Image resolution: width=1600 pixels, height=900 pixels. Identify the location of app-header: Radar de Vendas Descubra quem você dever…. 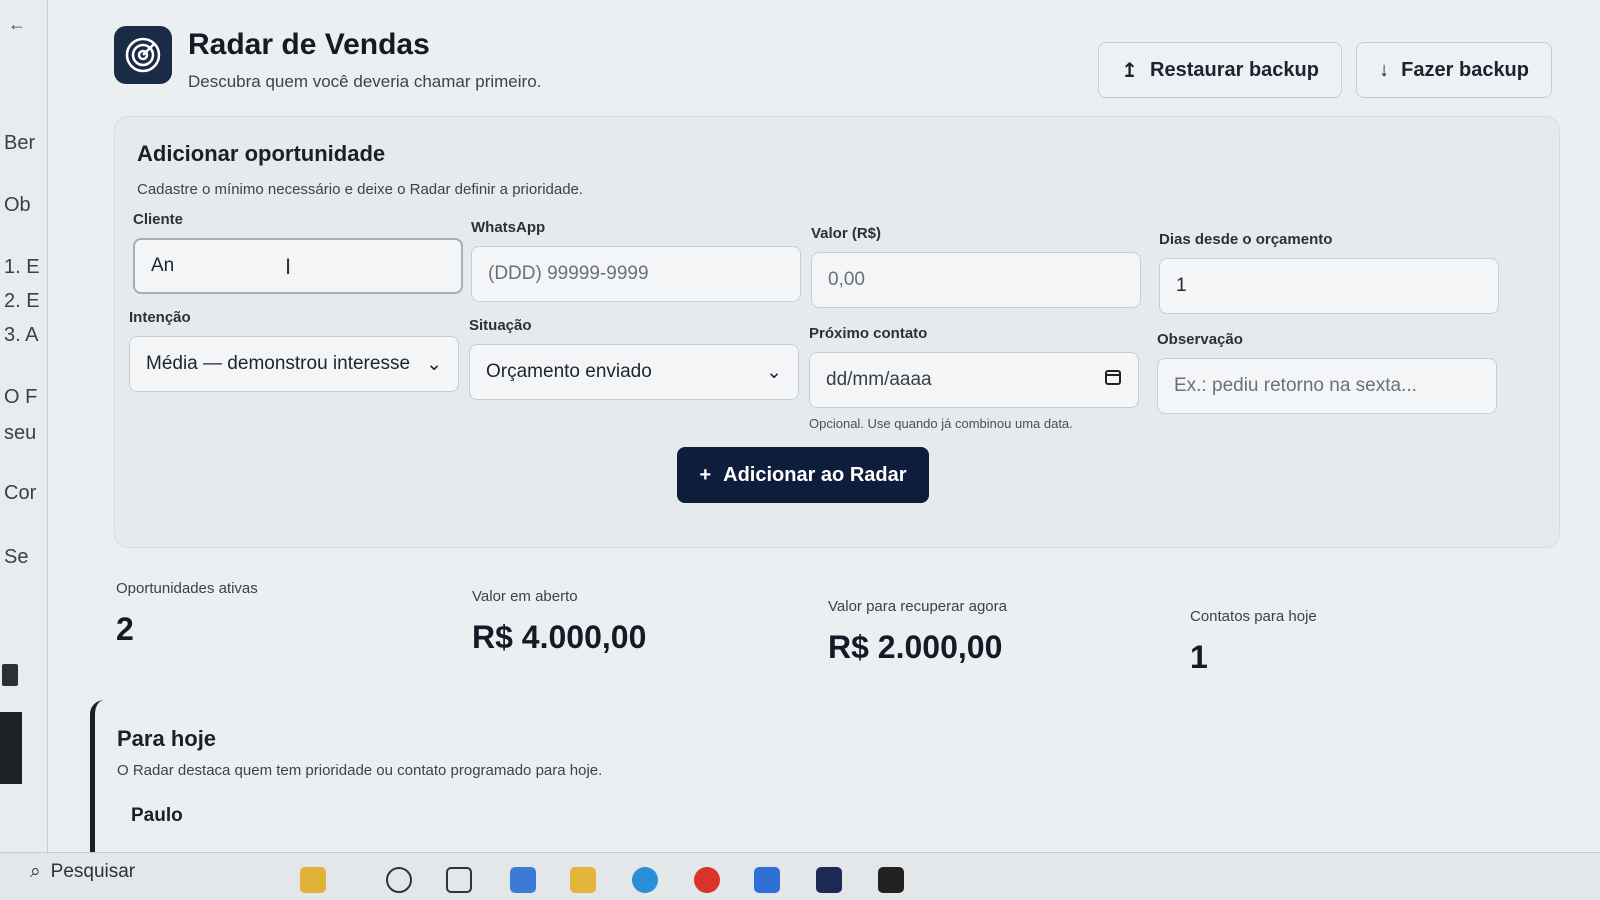
(837, 55).